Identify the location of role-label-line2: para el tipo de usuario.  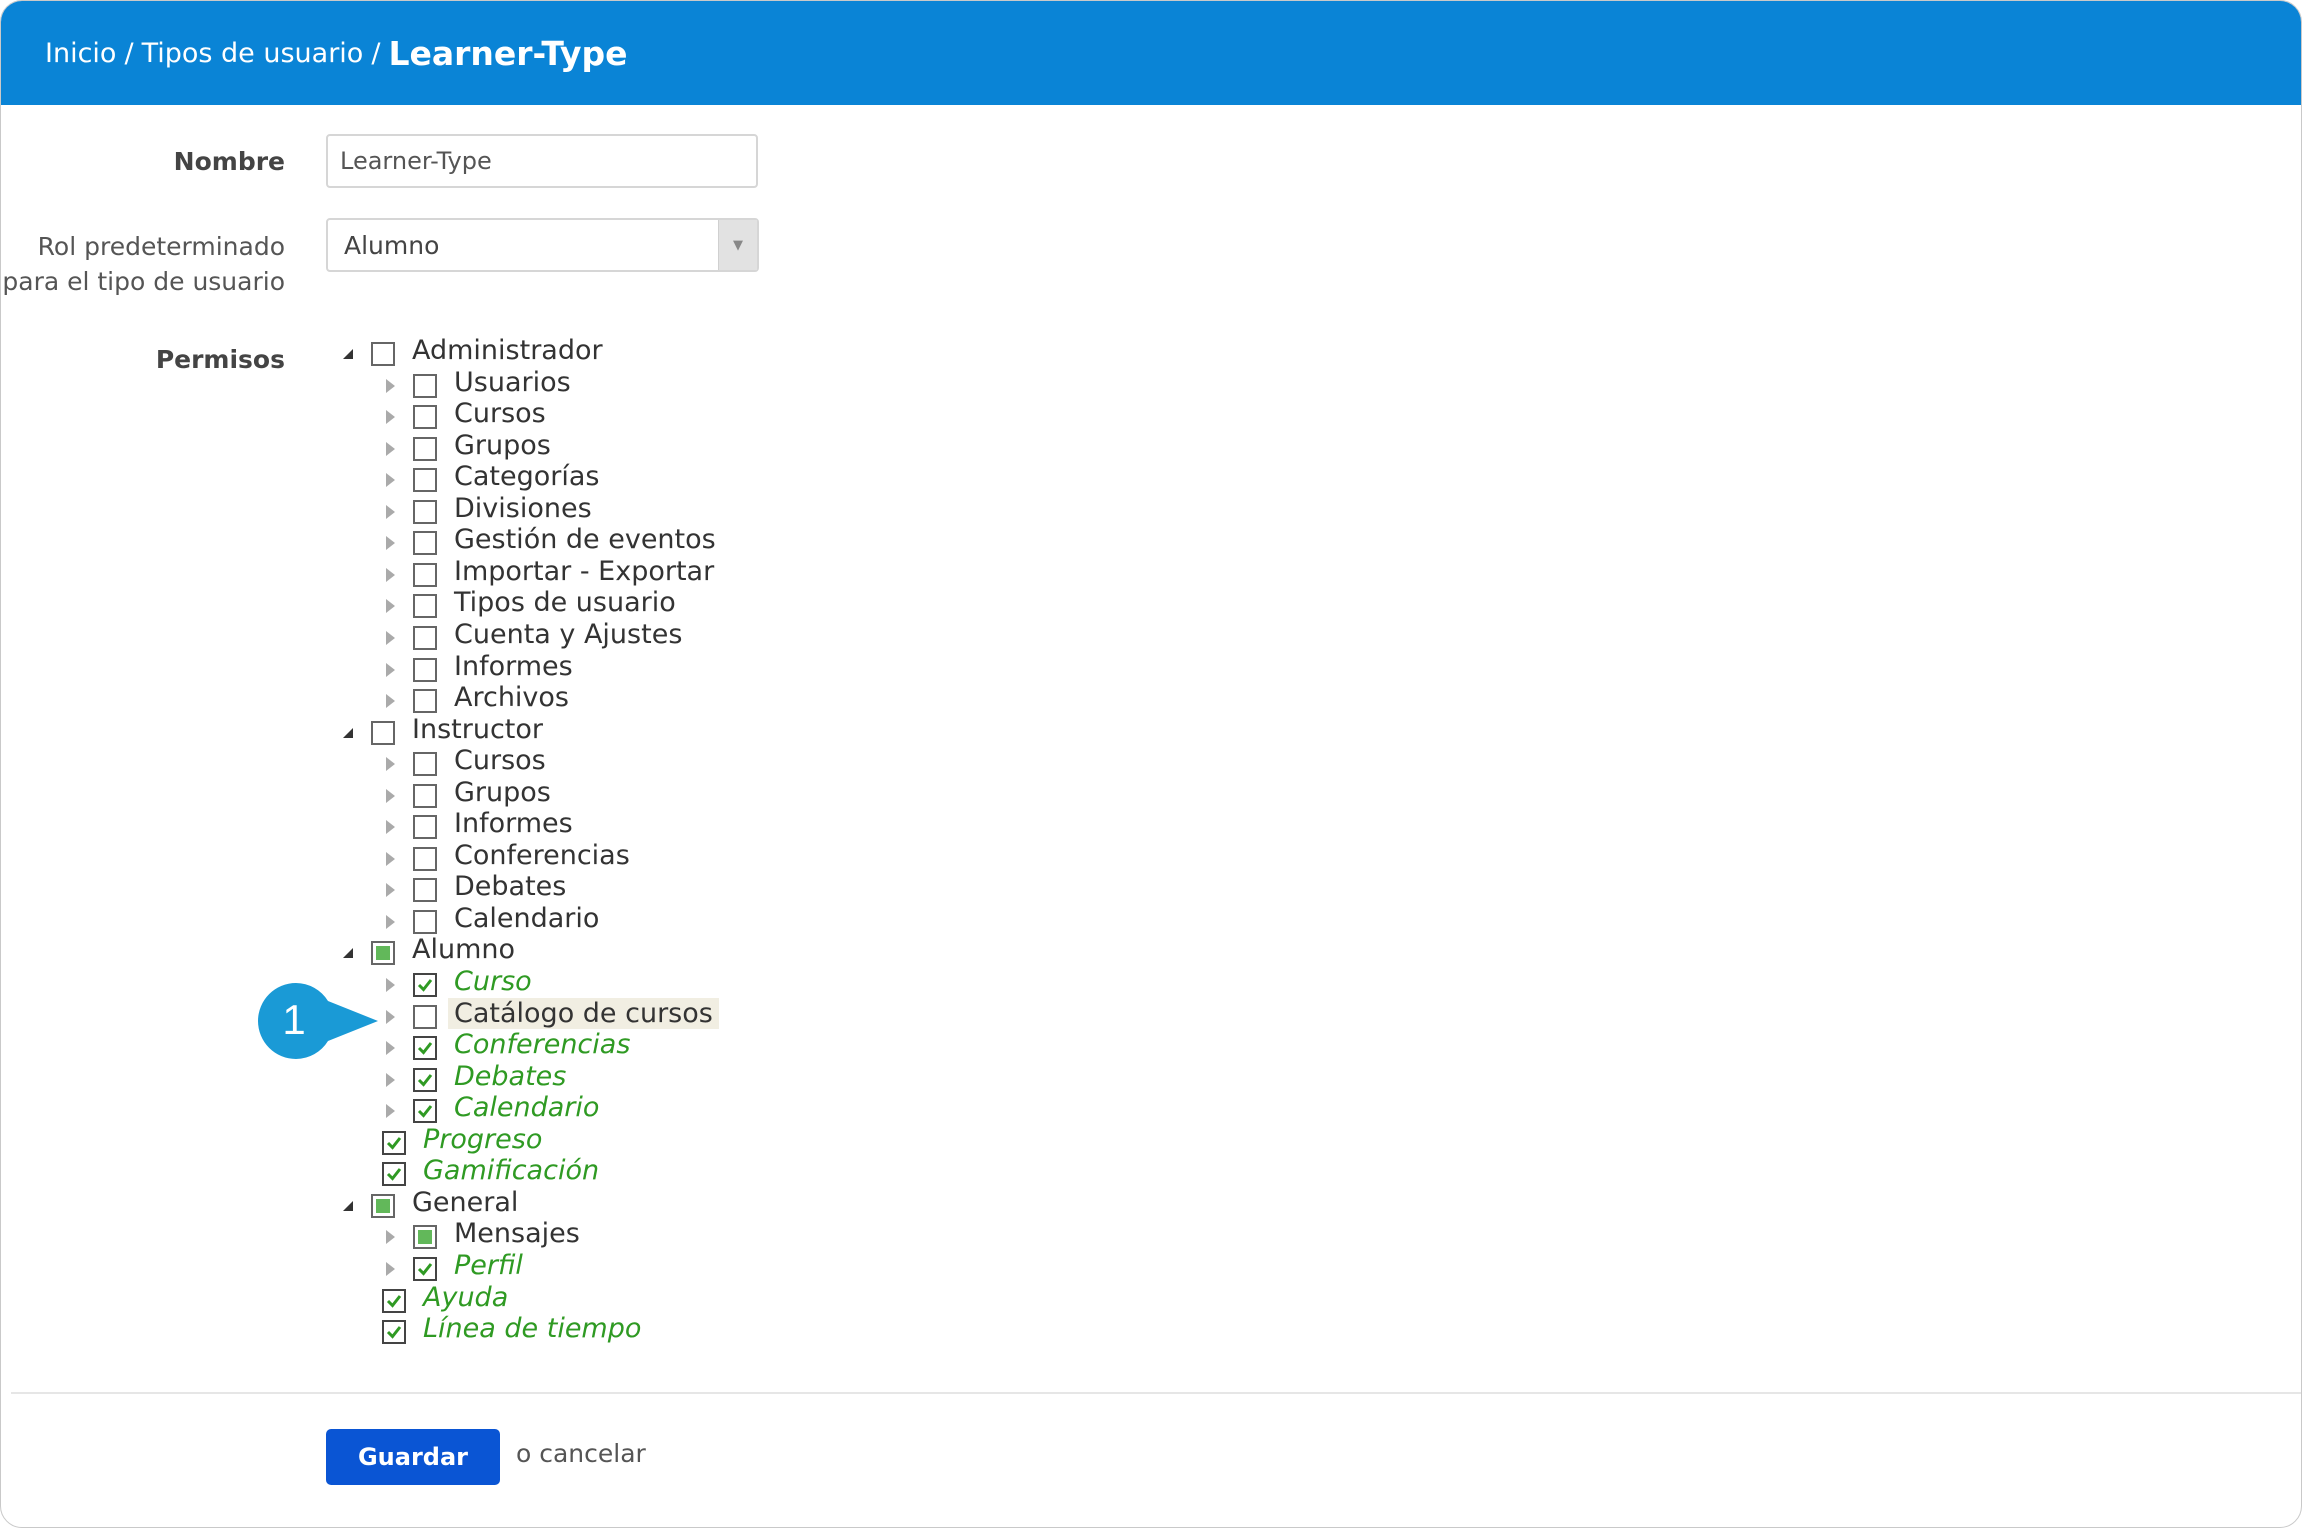
(143, 281).